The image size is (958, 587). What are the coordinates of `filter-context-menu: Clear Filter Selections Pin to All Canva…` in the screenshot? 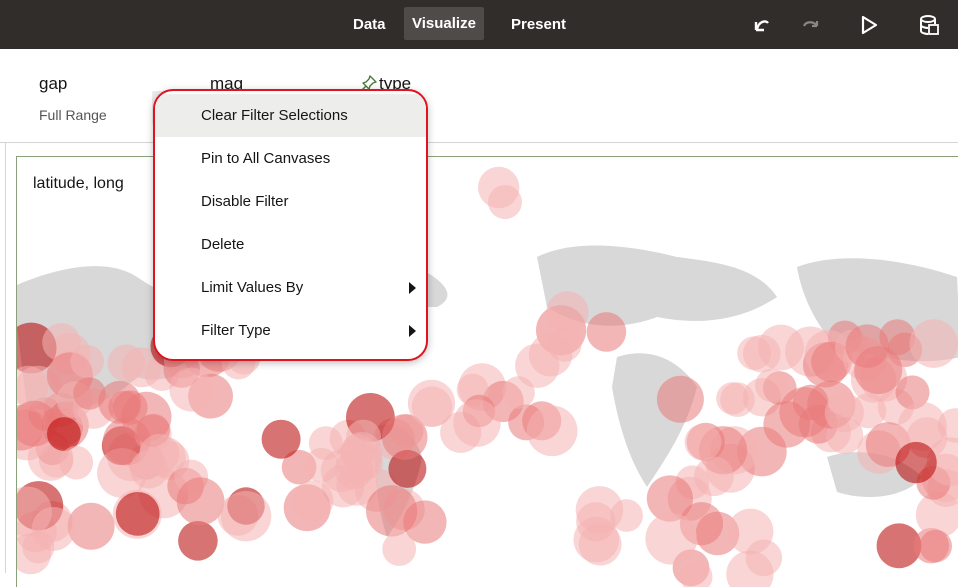 It's located at (290, 225).